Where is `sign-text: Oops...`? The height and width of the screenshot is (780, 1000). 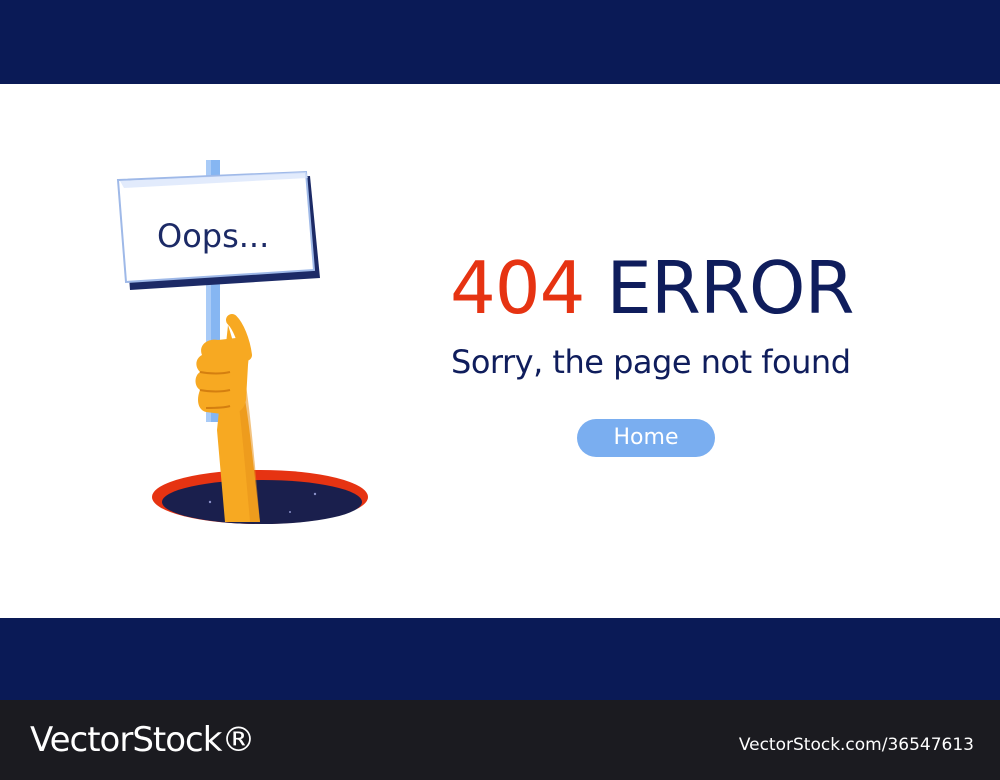
sign-text: Oops... is located at coordinates (213, 236).